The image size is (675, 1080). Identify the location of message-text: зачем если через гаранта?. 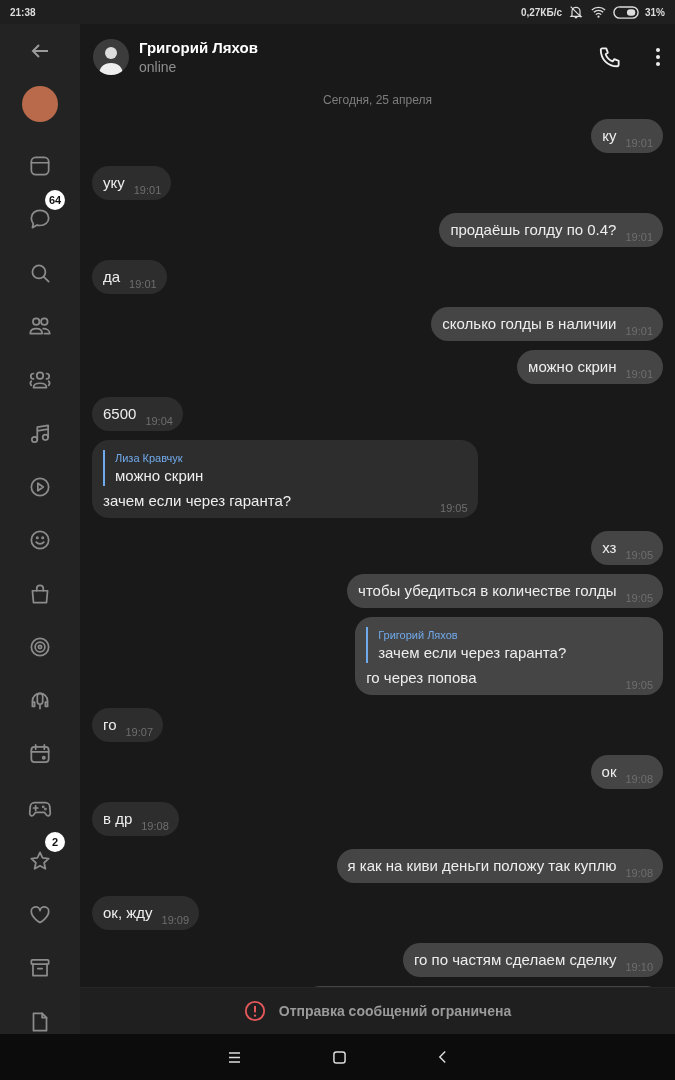
(197, 501).